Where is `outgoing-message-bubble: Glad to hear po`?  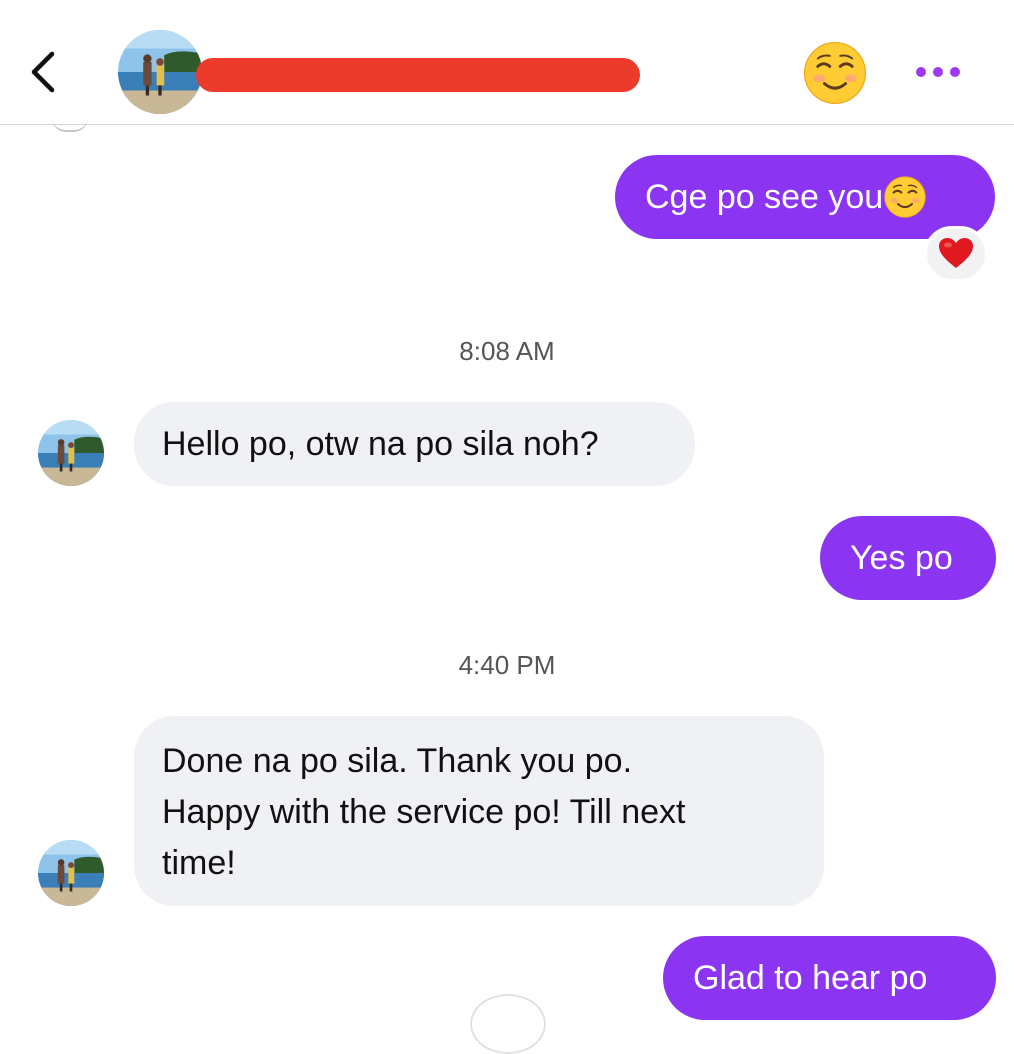
outgoing-message-bubble: Glad to hear po is located at coordinates (829, 978).